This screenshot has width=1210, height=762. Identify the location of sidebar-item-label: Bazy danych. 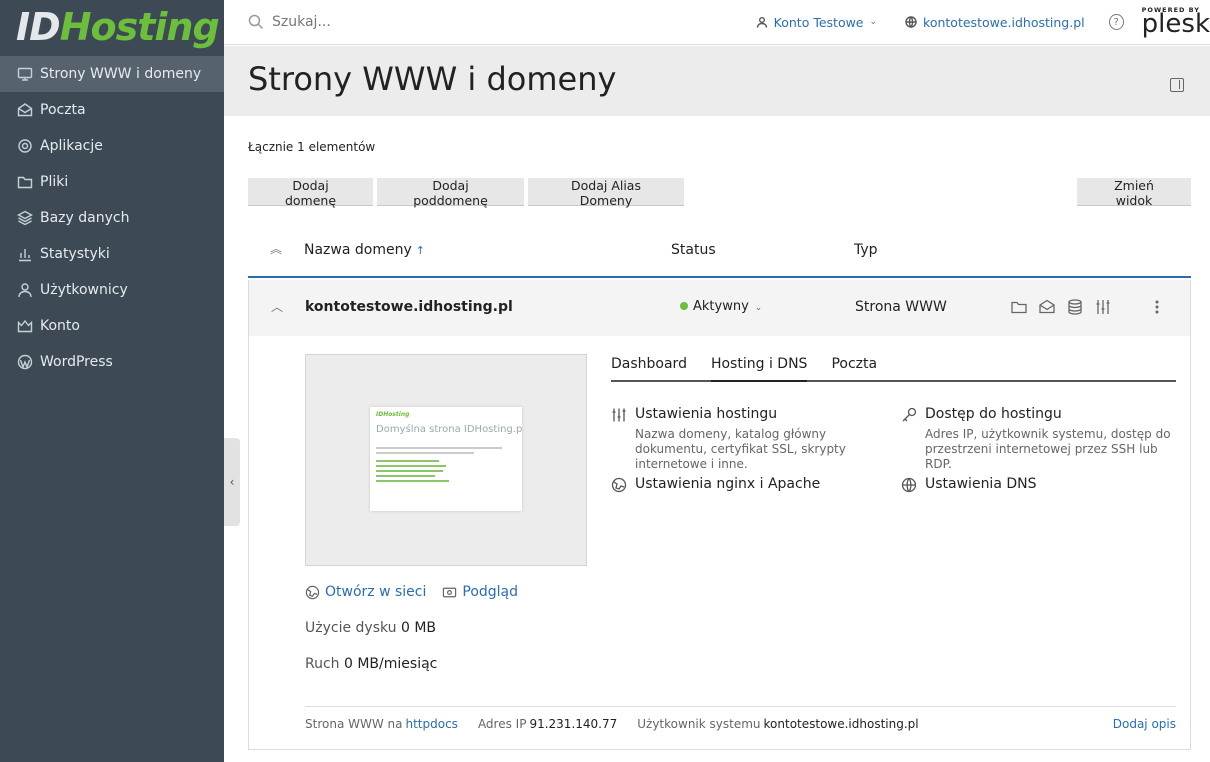
(85, 218).